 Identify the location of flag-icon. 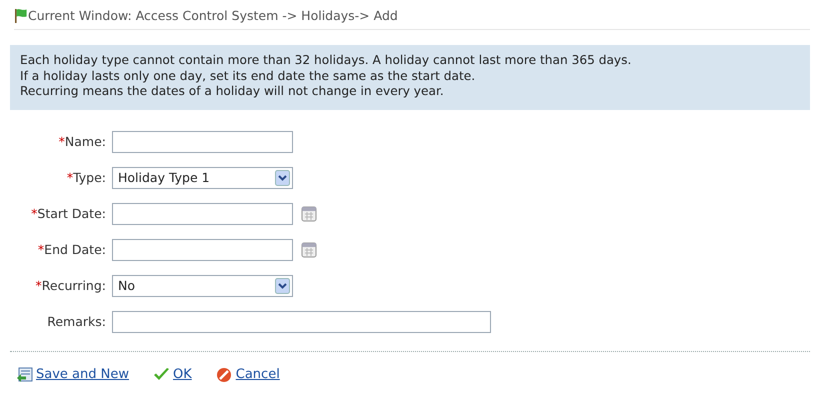
(21, 15).